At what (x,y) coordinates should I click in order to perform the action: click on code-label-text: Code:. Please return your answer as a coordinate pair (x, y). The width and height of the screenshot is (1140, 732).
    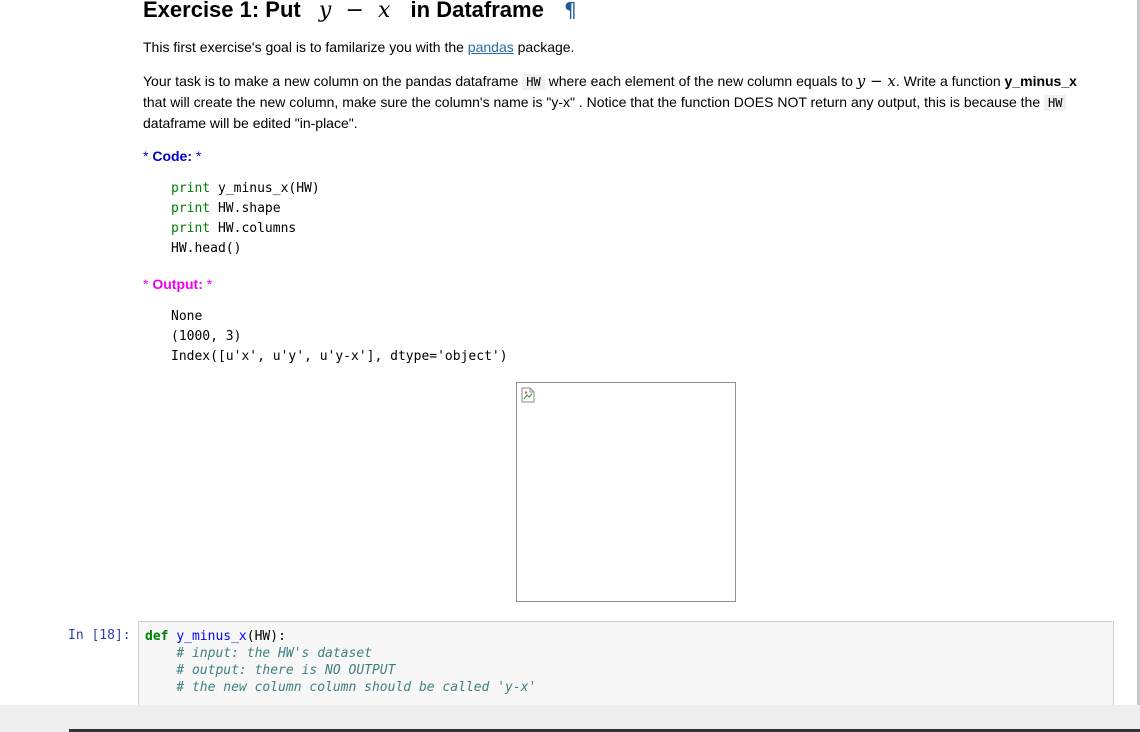
    Looking at the image, I should click on (172, 156).